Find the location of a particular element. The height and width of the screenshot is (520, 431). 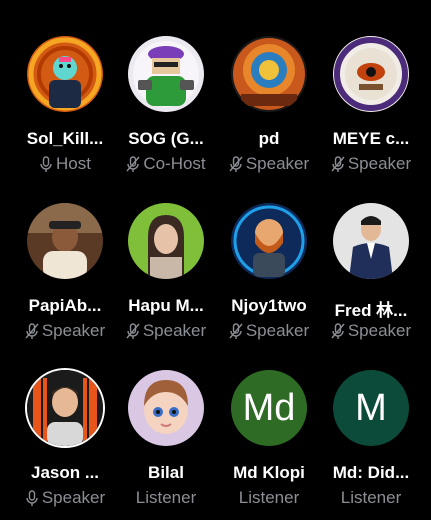

man-suit-avatar is located at coordinates (371, 241).